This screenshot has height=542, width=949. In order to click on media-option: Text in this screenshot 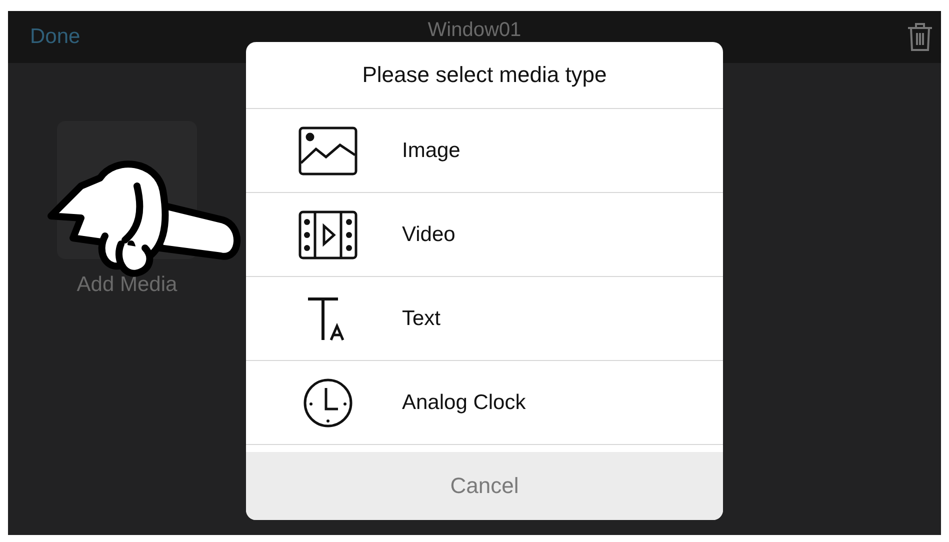, I will do `click(484, 319)`.